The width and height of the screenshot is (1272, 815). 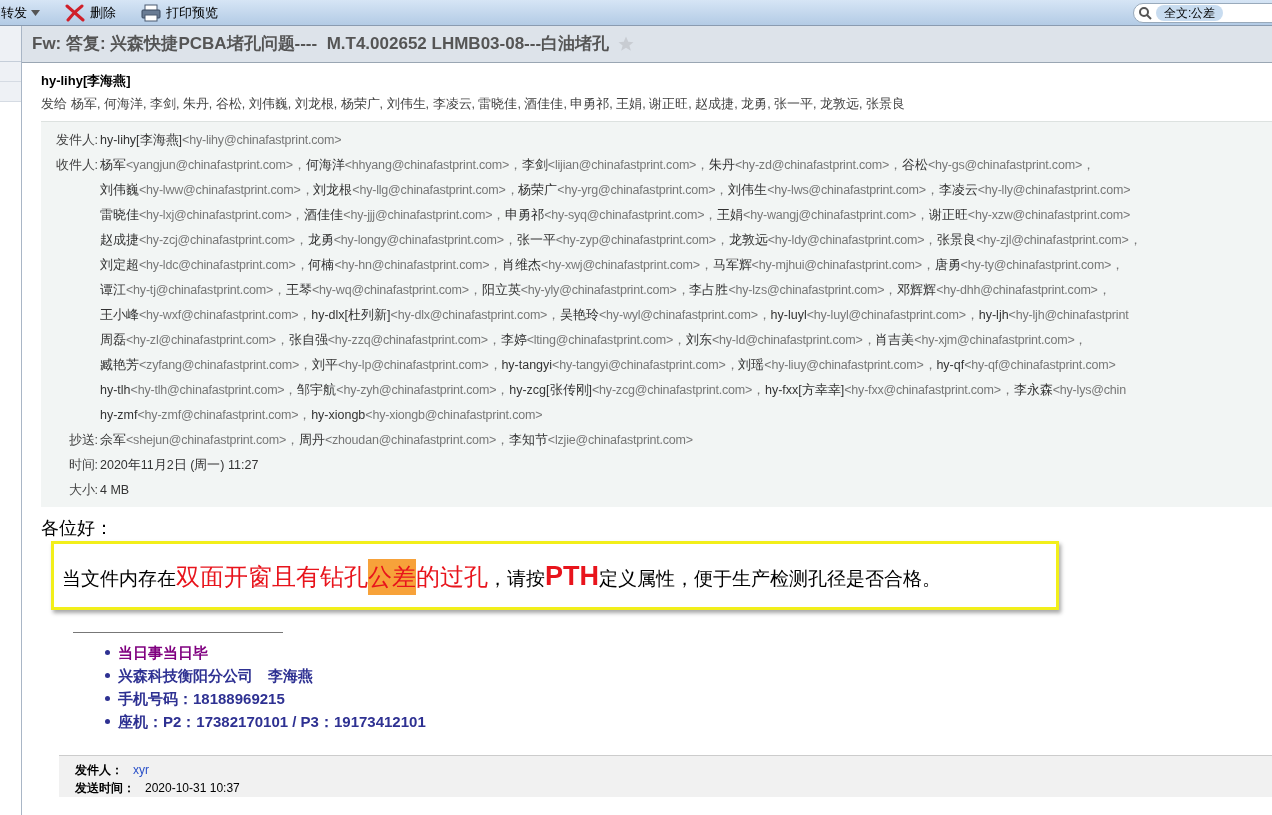 What do you see at coordinates (1001, 340) in the screenshot?
I see `email-address: <hy-xjm@chinafastprint.com>，` at bounding box center [1001, 340].